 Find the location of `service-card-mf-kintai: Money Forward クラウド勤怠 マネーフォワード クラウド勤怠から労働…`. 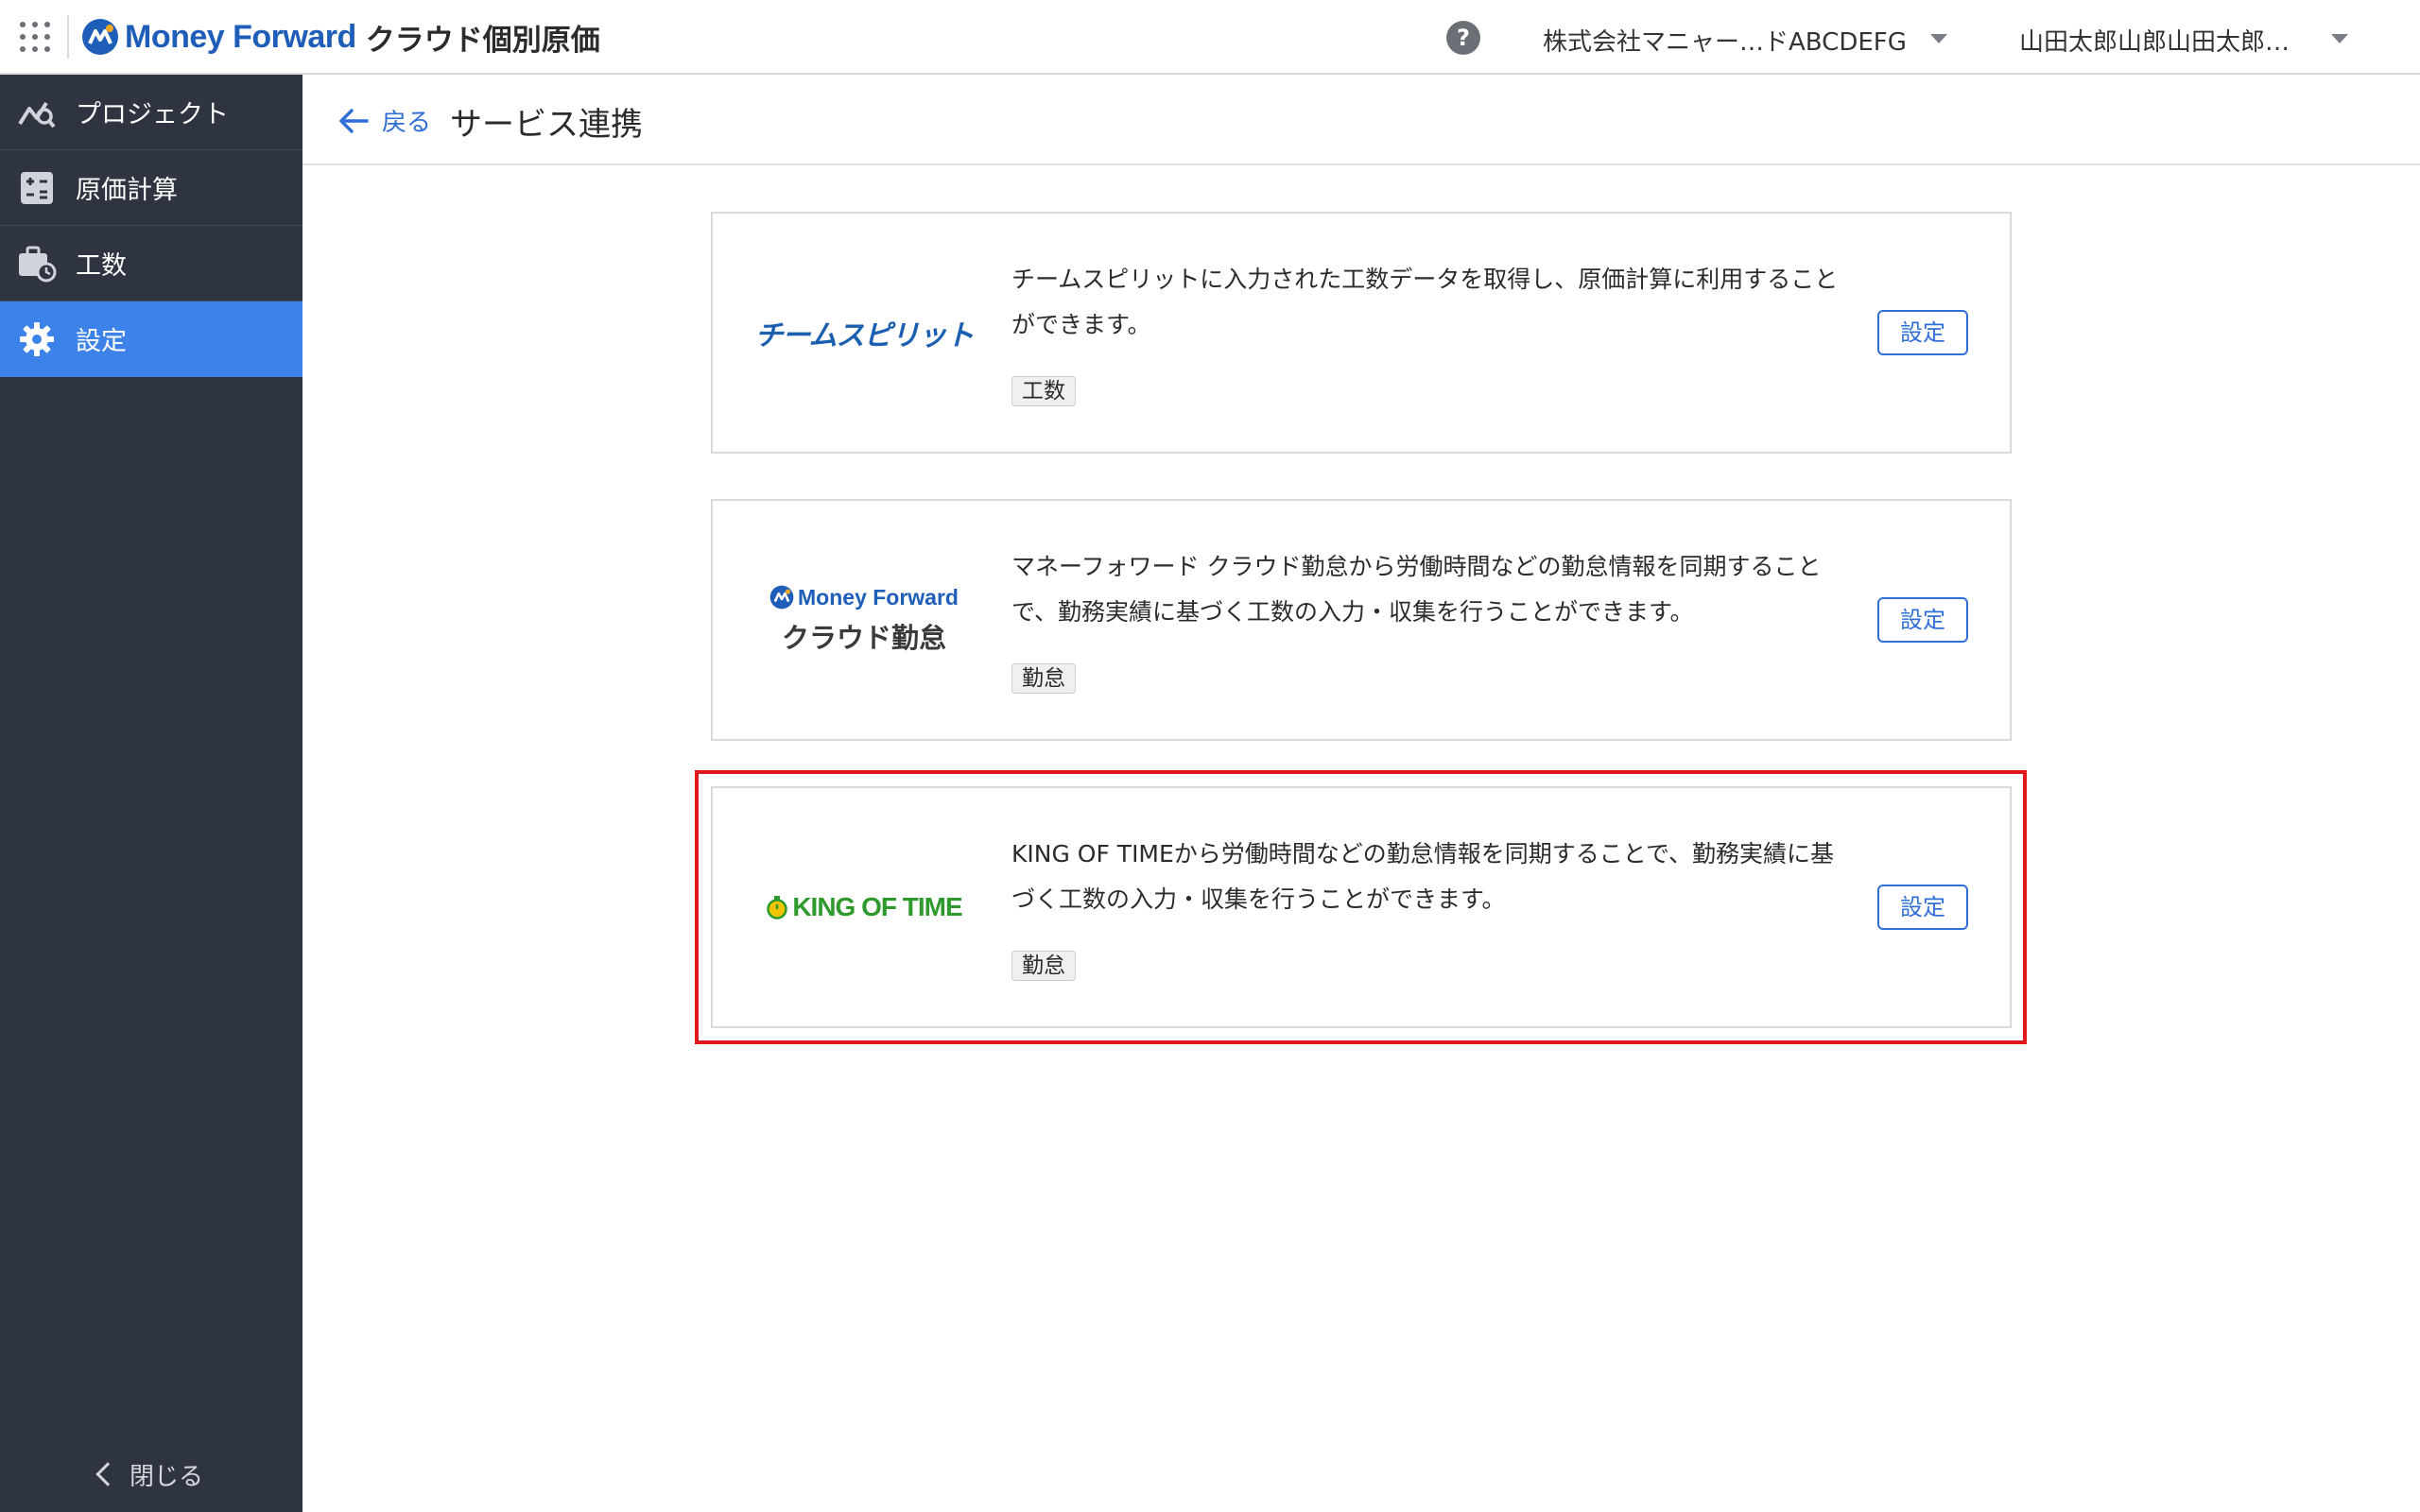

service-card-mf-kintai: Money Forward クラウド勤怠 マネーフォワード クラウド勤怠から労働… is located at coordinates (1361, 620).